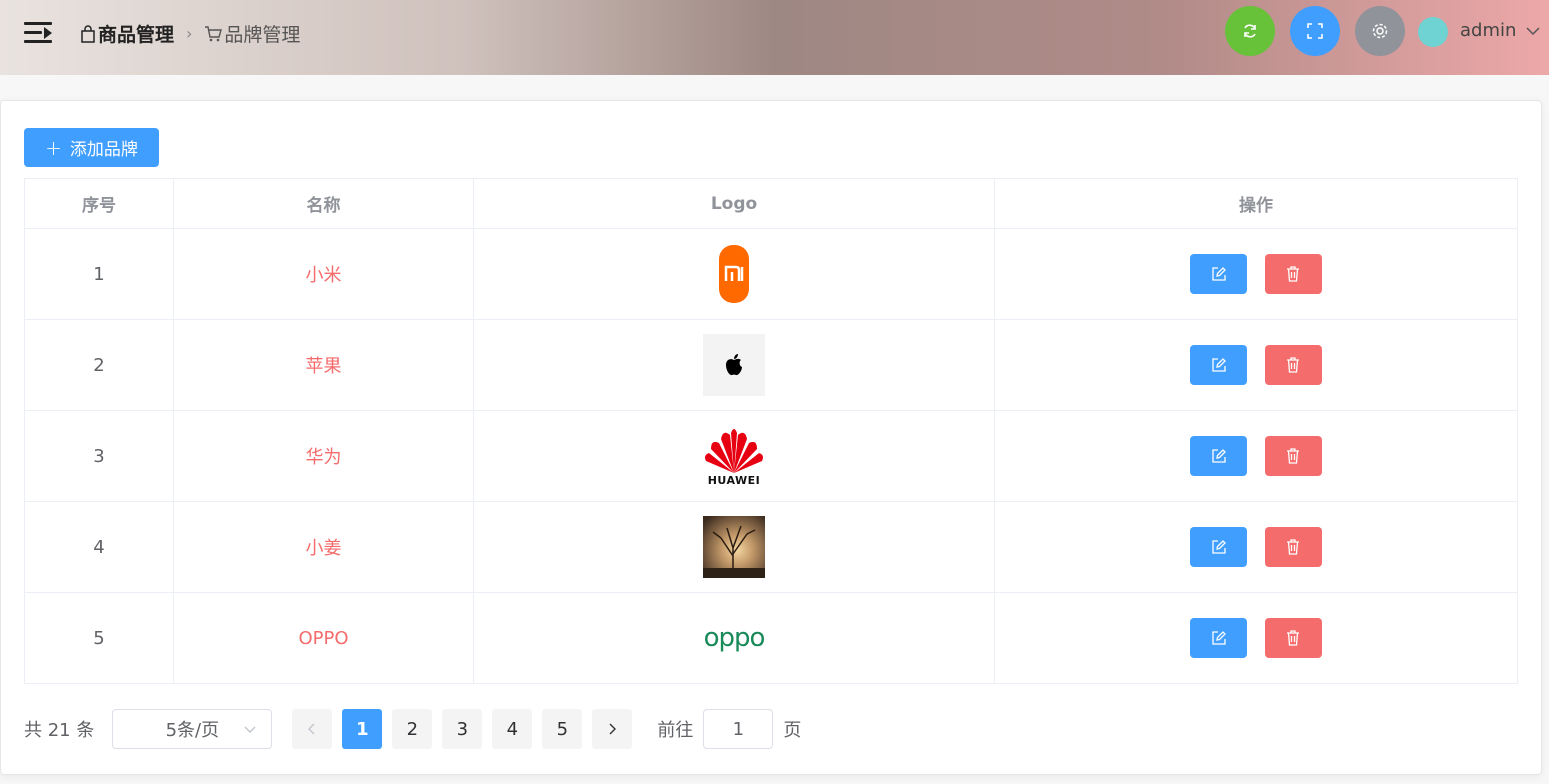  I want to click on page-button-2: 2, so click(412, 729).